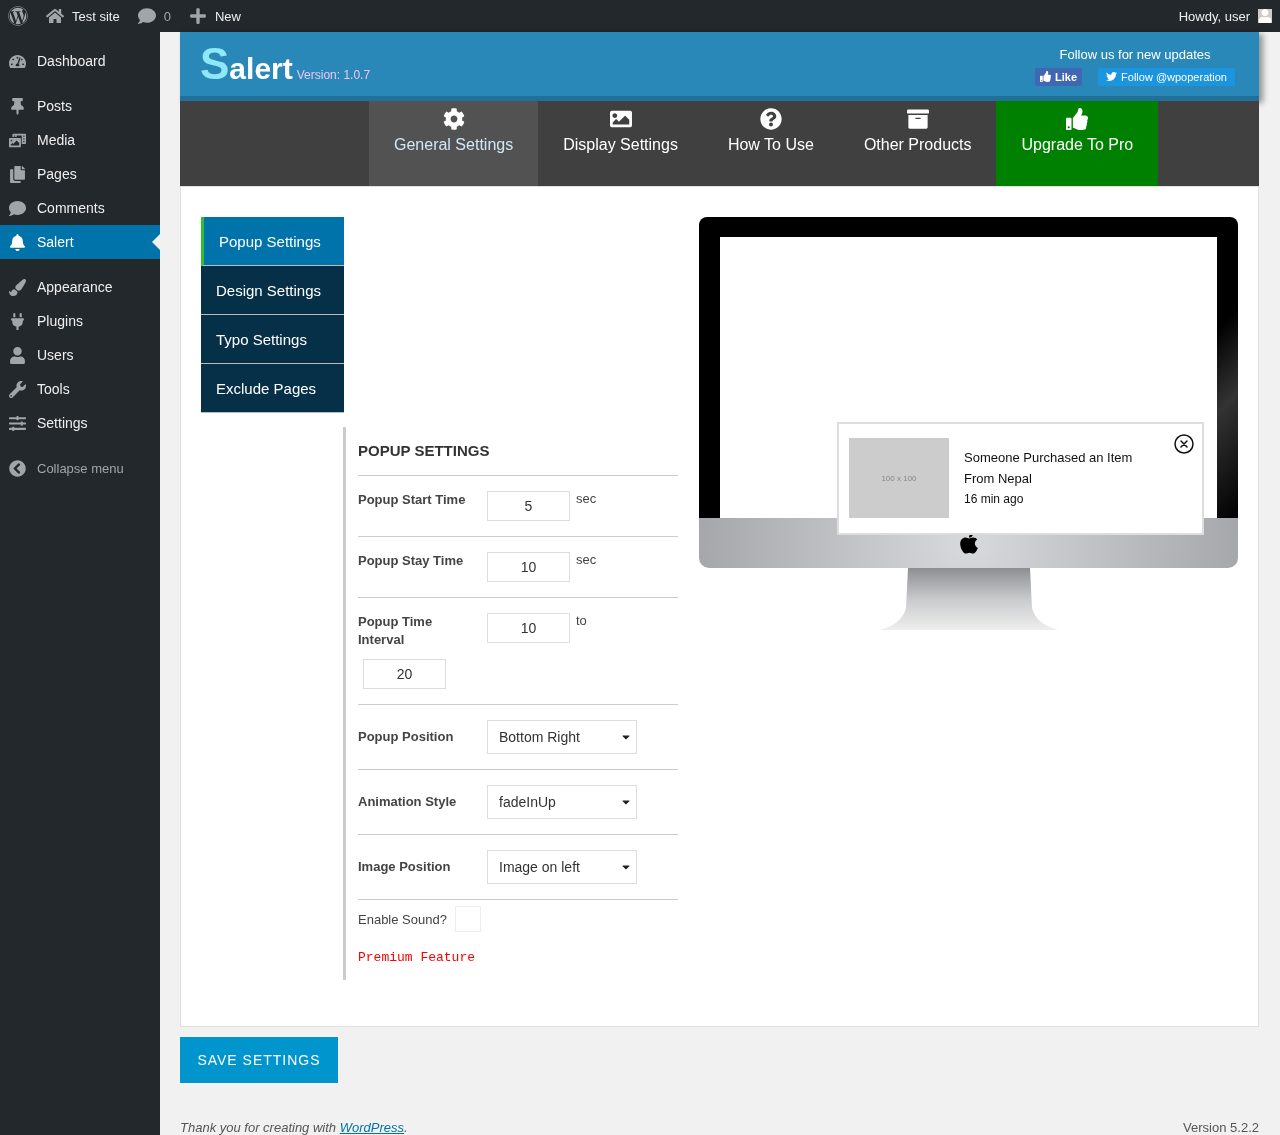  I want to click on submenu-item: Design Settings, so click(272, 291).